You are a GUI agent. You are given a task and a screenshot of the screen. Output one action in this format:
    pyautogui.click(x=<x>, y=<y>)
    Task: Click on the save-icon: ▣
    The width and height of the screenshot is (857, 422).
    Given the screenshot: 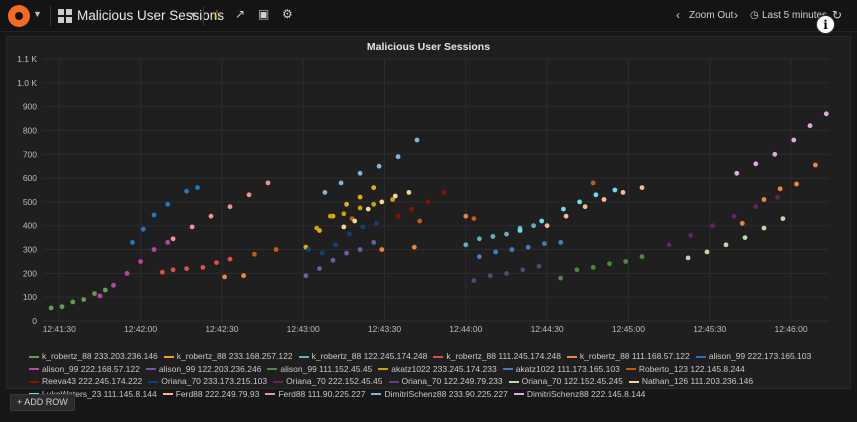 What is the action you would take?
    pyautogui.click(x=263, y=14)
    